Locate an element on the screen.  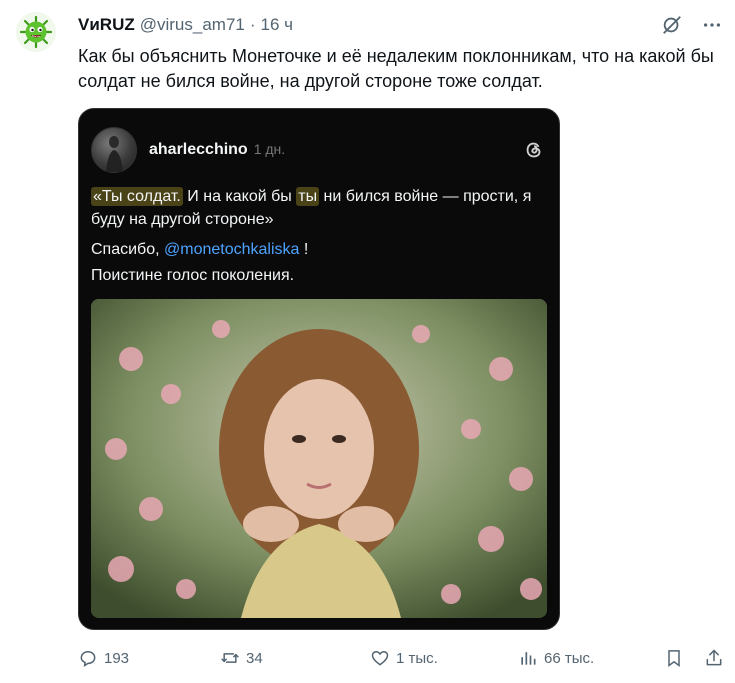
top-actions is located at coordinates (692, 25).